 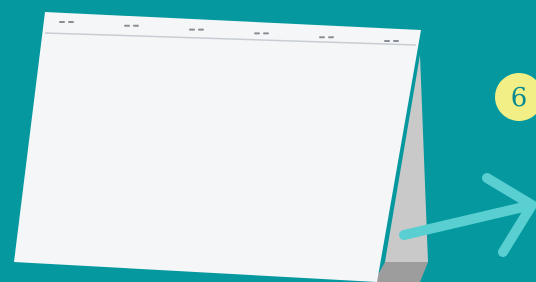 What do you see at coordinates (401, 272) in the screenshot?
I see `calendar-stand-shadow` at bounding box center [401, 272].